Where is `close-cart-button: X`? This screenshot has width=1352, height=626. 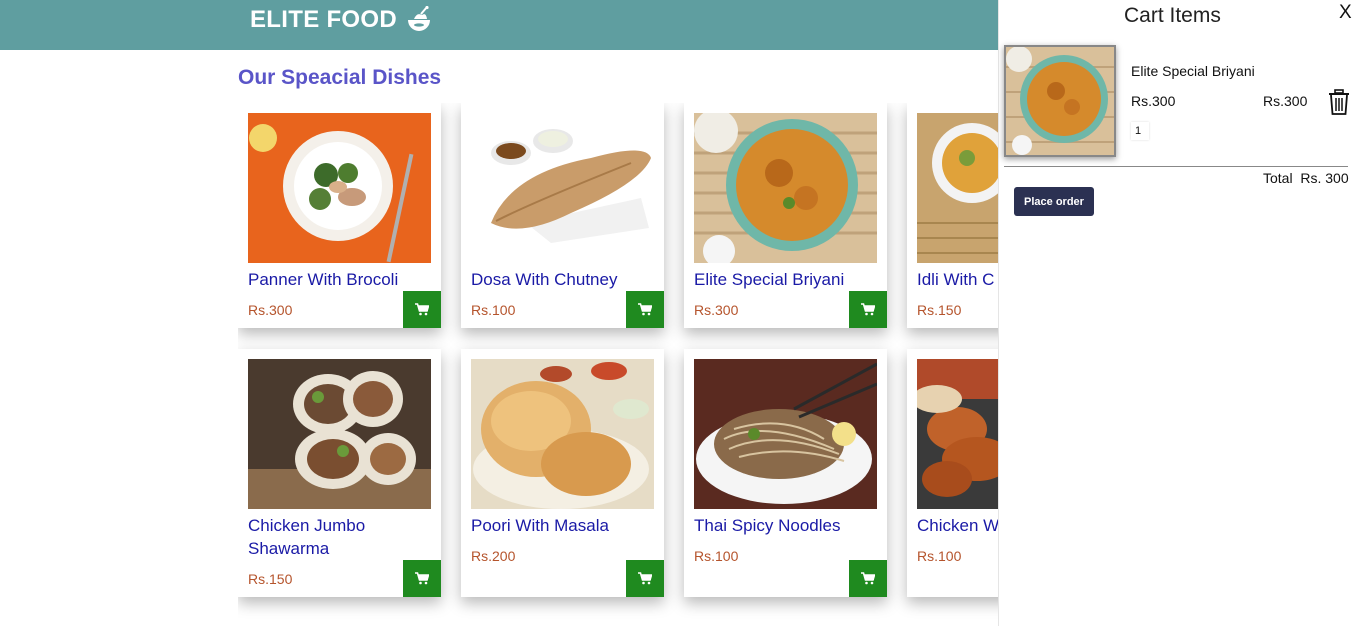 close-cart-button: X is located at coordinates (1345, 13).